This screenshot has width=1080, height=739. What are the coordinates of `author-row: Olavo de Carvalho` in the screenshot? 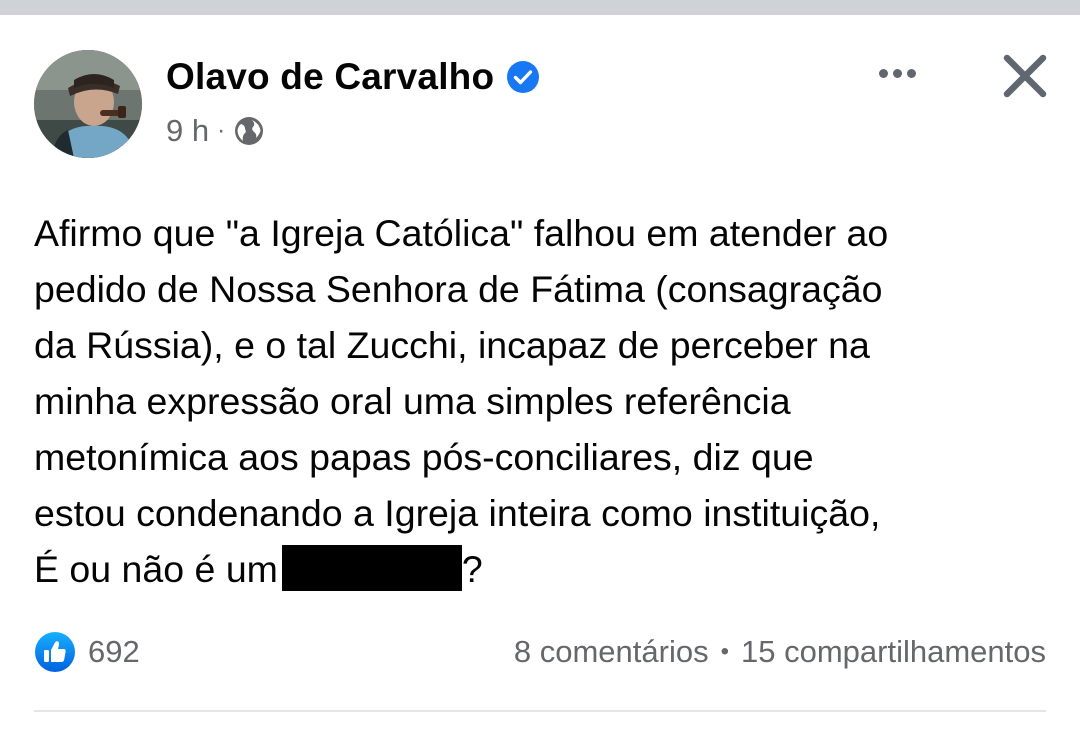 It's located at (353, 77).